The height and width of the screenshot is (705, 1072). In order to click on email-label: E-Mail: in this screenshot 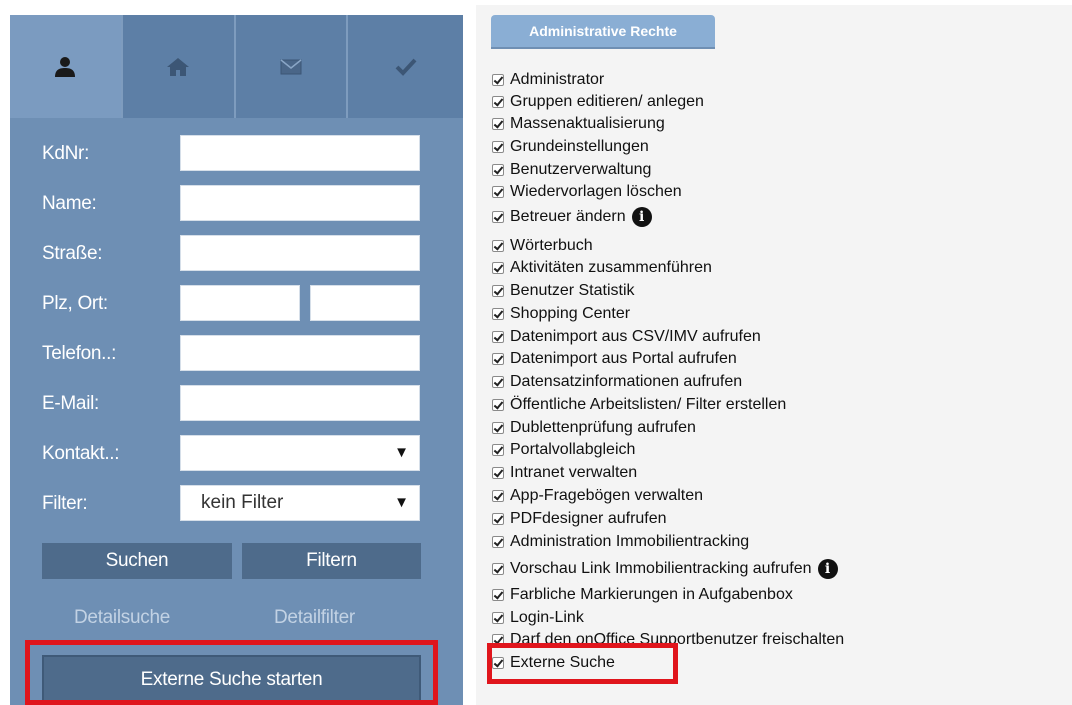, I will do `click(71, 403)`.